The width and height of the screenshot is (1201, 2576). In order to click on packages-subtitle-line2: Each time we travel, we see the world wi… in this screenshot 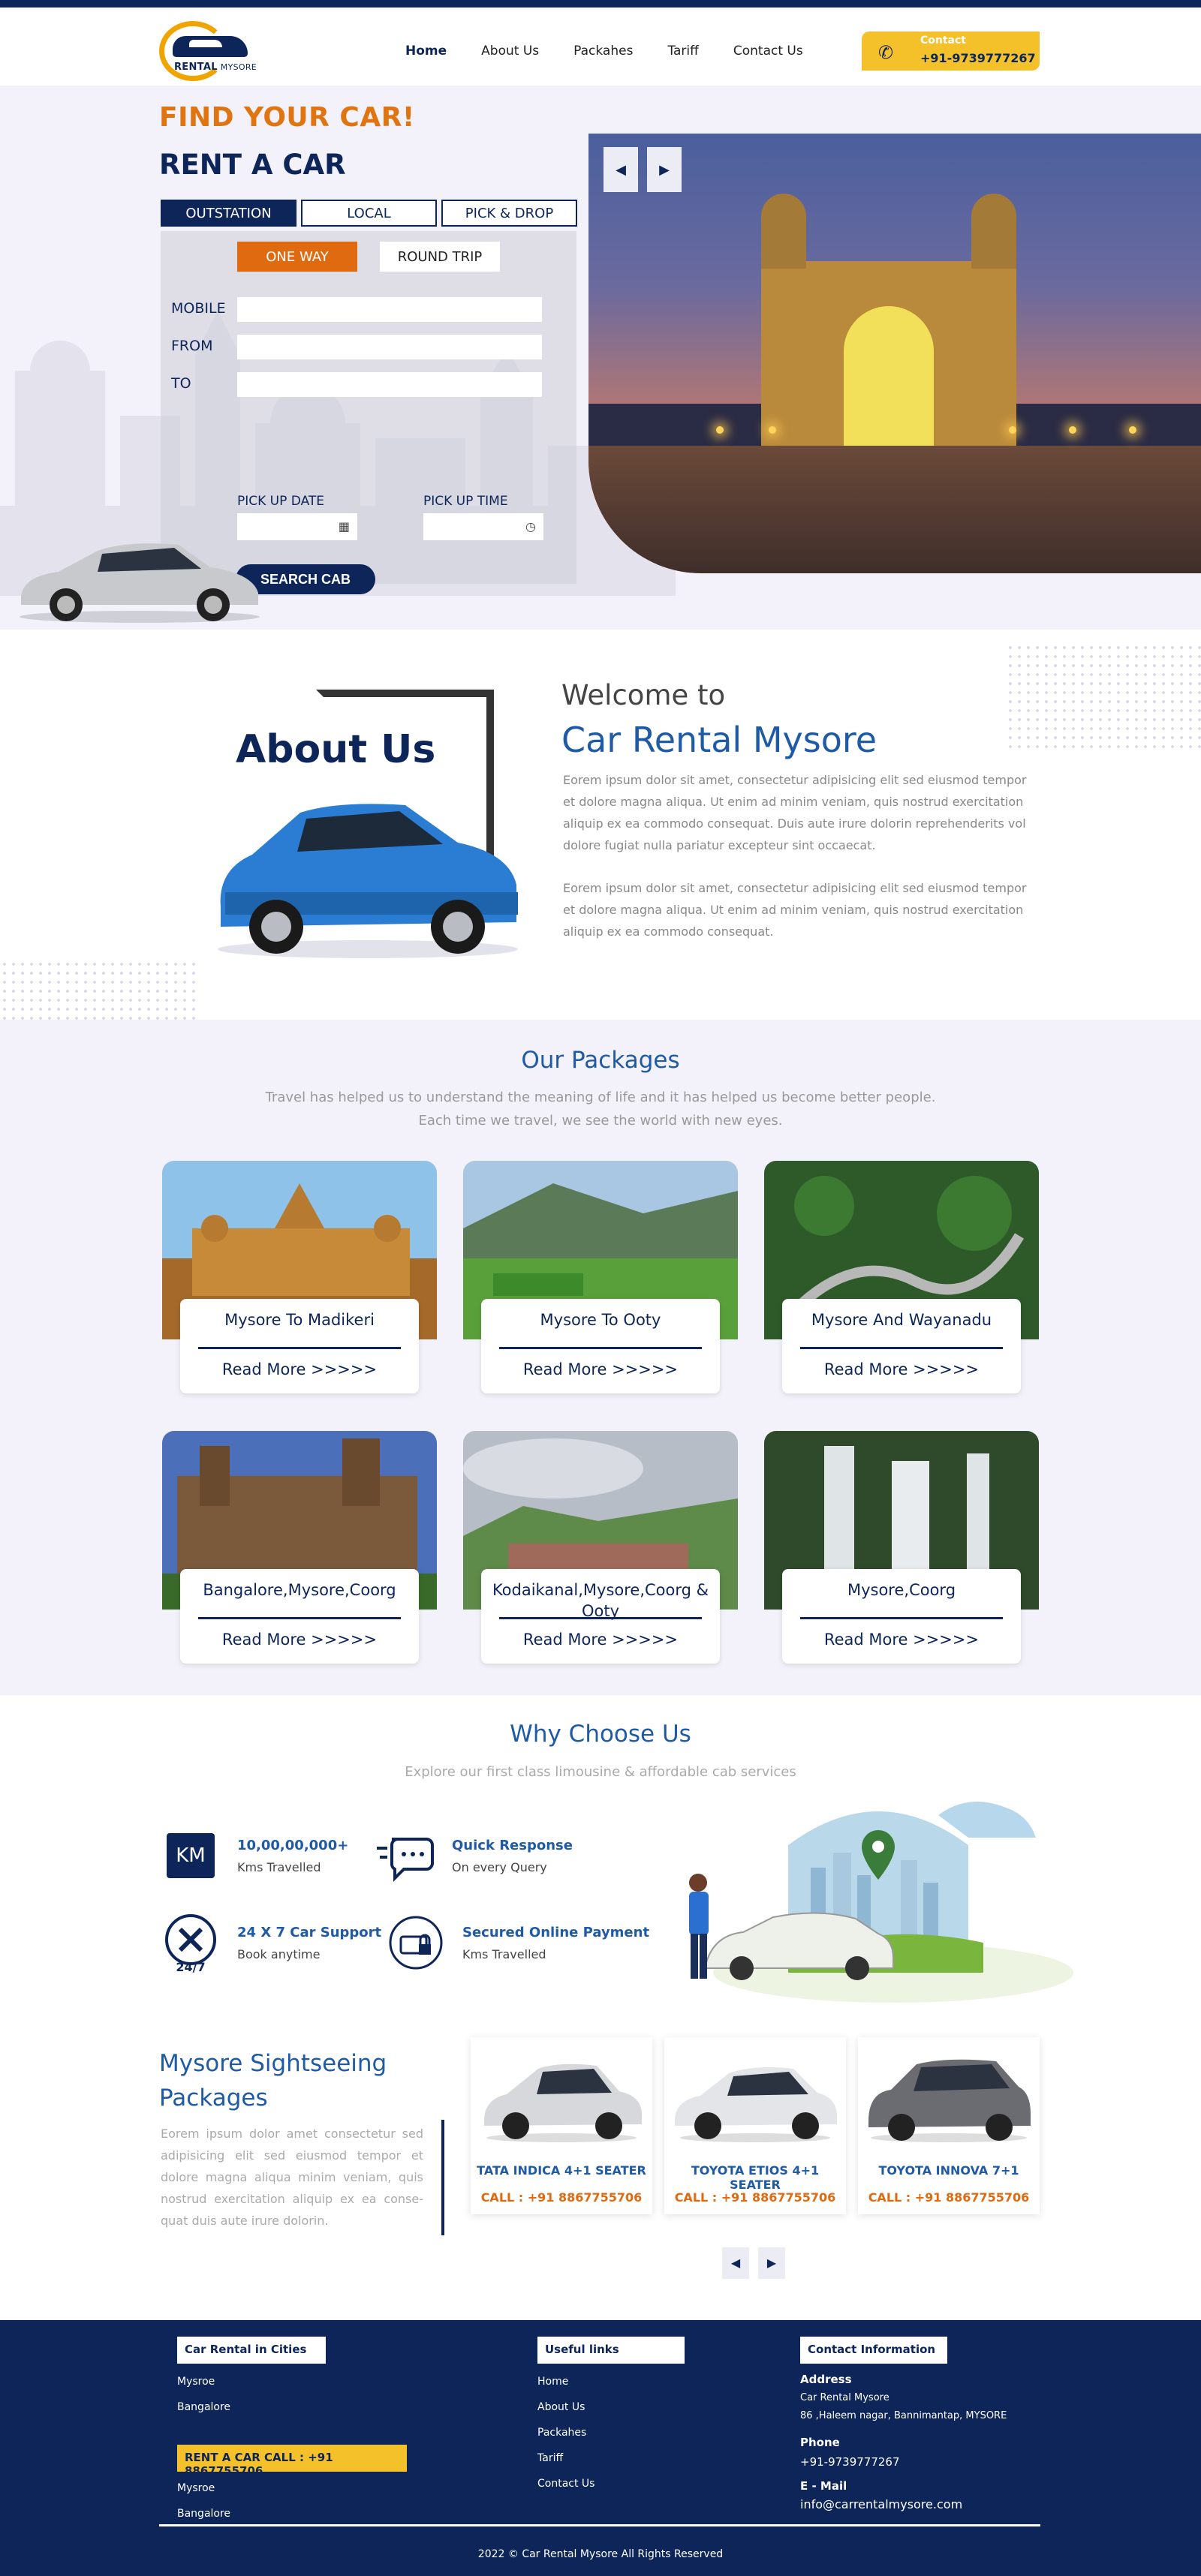, I will do `click(600, 1121)`.